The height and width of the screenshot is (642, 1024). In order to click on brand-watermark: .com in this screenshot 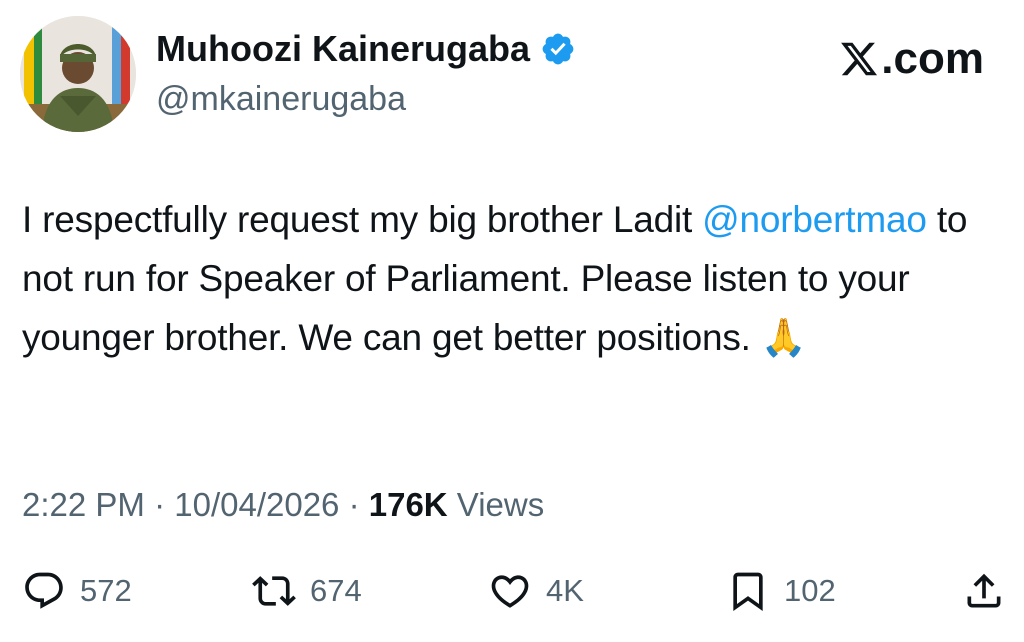, I will do `click(911, 59)`.